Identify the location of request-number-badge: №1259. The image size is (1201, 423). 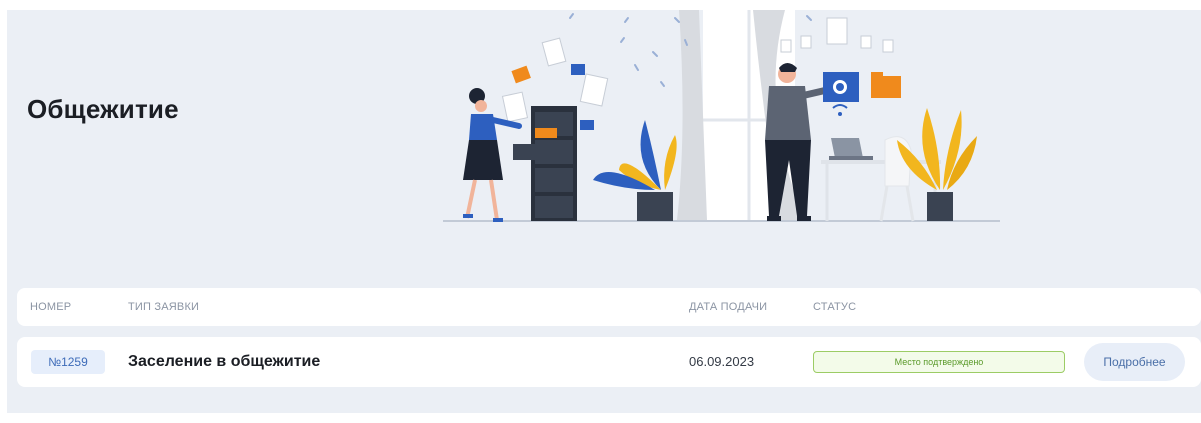
(68, 362).